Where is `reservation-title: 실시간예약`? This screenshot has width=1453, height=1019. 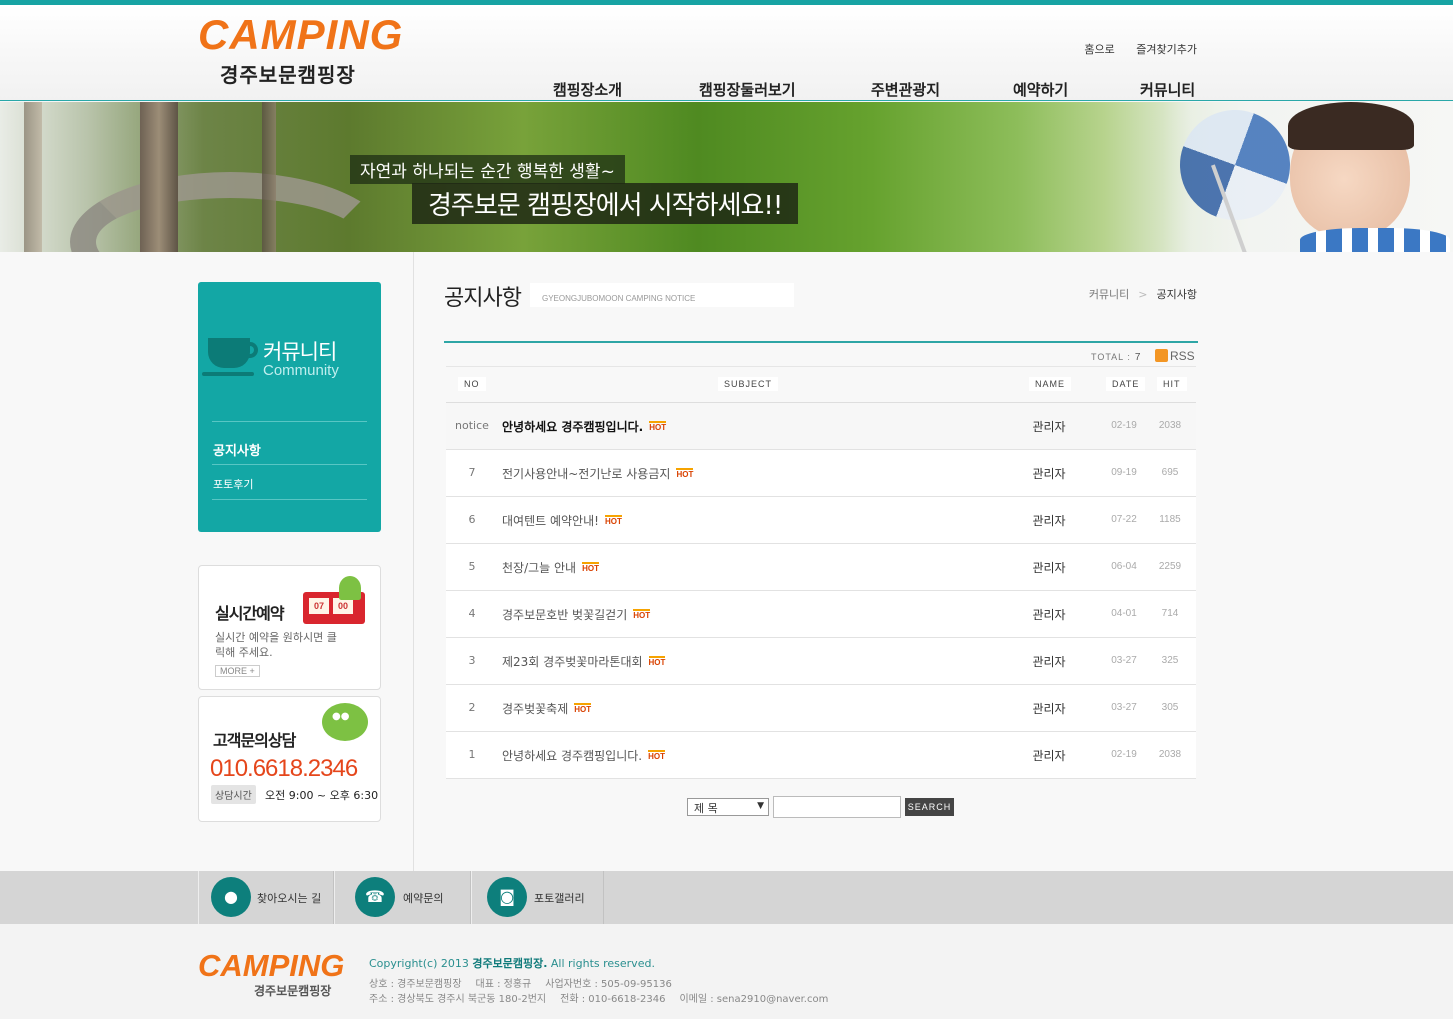 reservation-title: 실시간예약 is located at coordinates (250, 613).